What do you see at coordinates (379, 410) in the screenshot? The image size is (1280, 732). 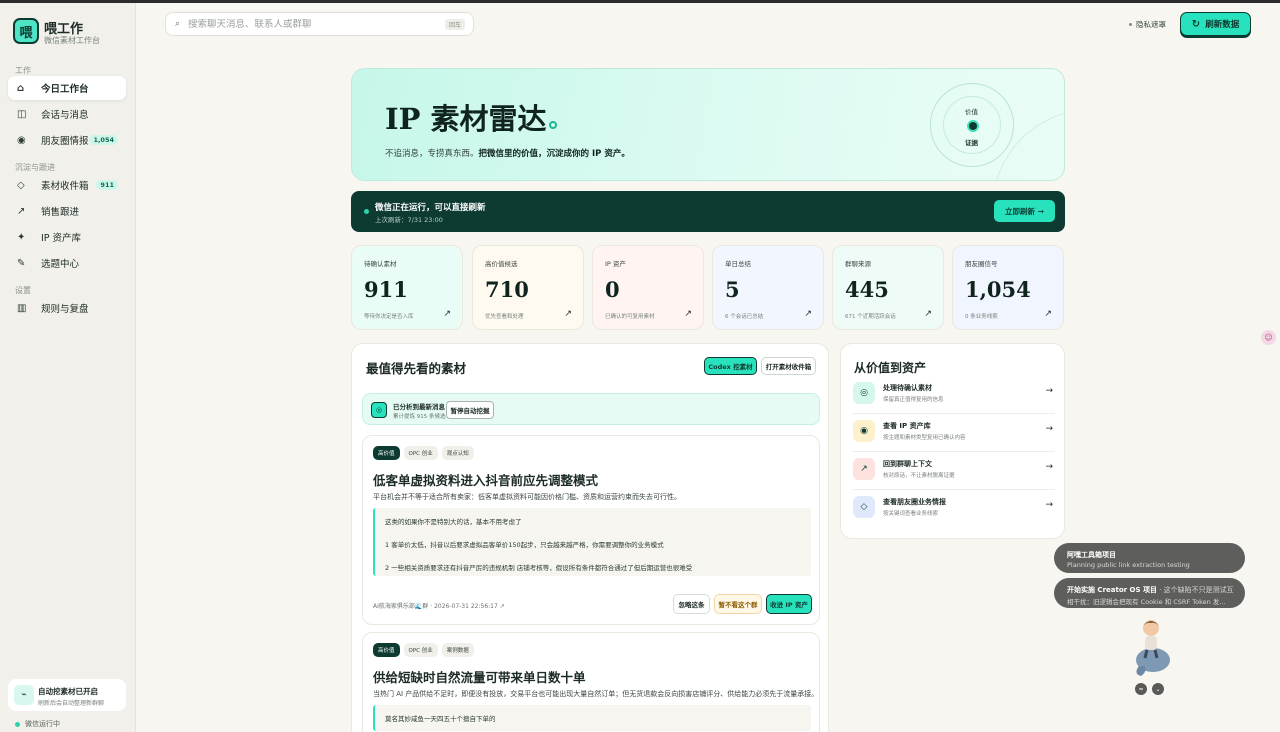 I see `analysis-check-icon: ◎` at bounding box center [379, 410].